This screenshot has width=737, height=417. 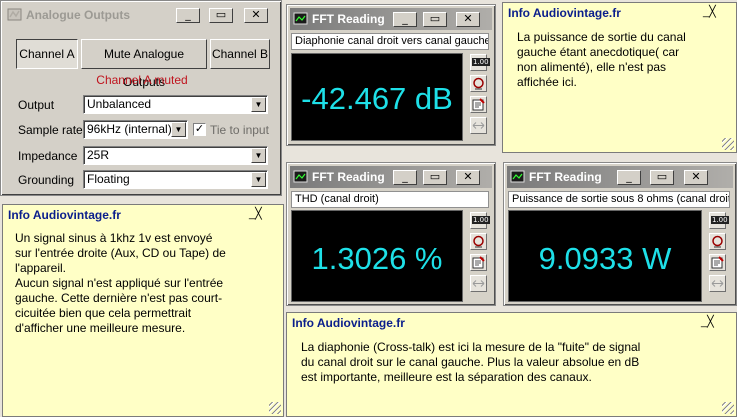 I want to click on impedance-select: 25R ▼, so click(x=175, y=155).